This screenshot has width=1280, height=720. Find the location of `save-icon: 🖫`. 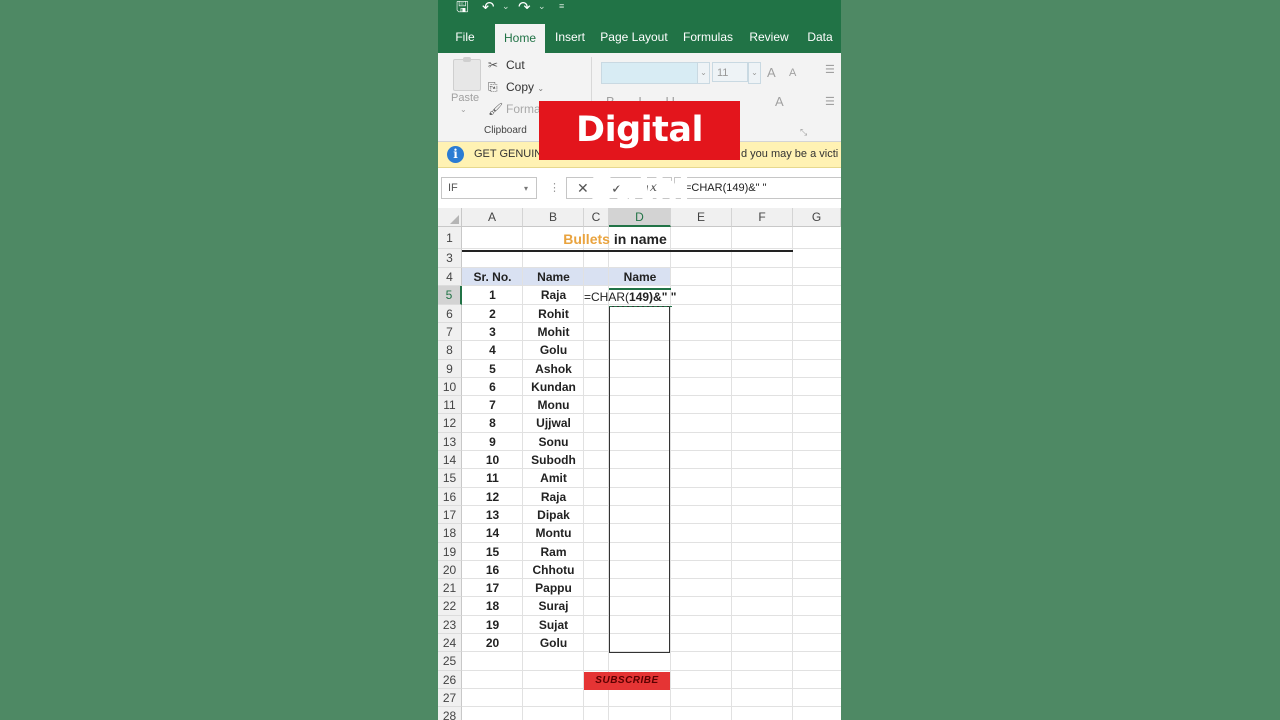

save-icon: 🖫 is located at coordinates (462, 8).